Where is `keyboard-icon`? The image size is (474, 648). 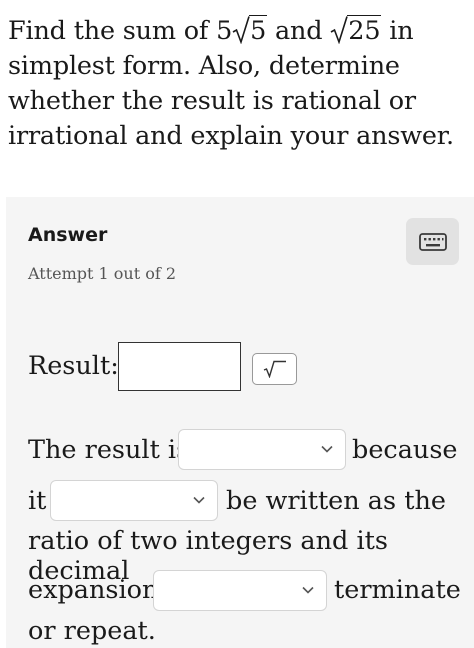 keyboard-icon is located at coordinates (432, 241).